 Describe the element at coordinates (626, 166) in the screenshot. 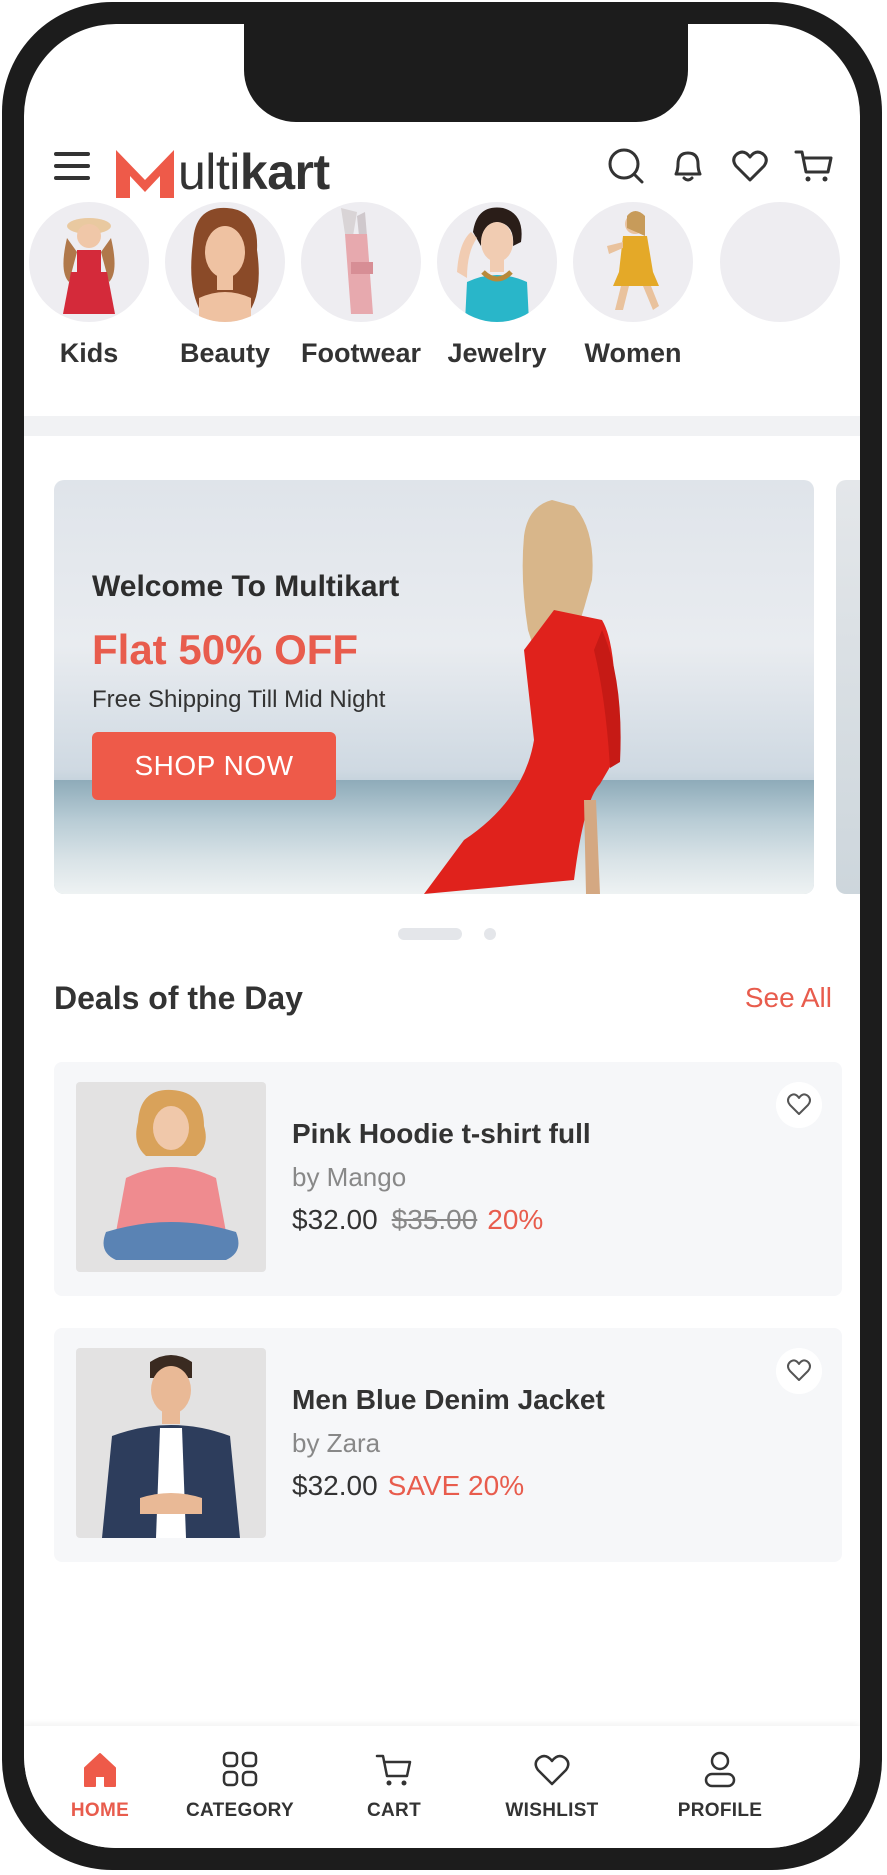

I see `search-icon` at that location.